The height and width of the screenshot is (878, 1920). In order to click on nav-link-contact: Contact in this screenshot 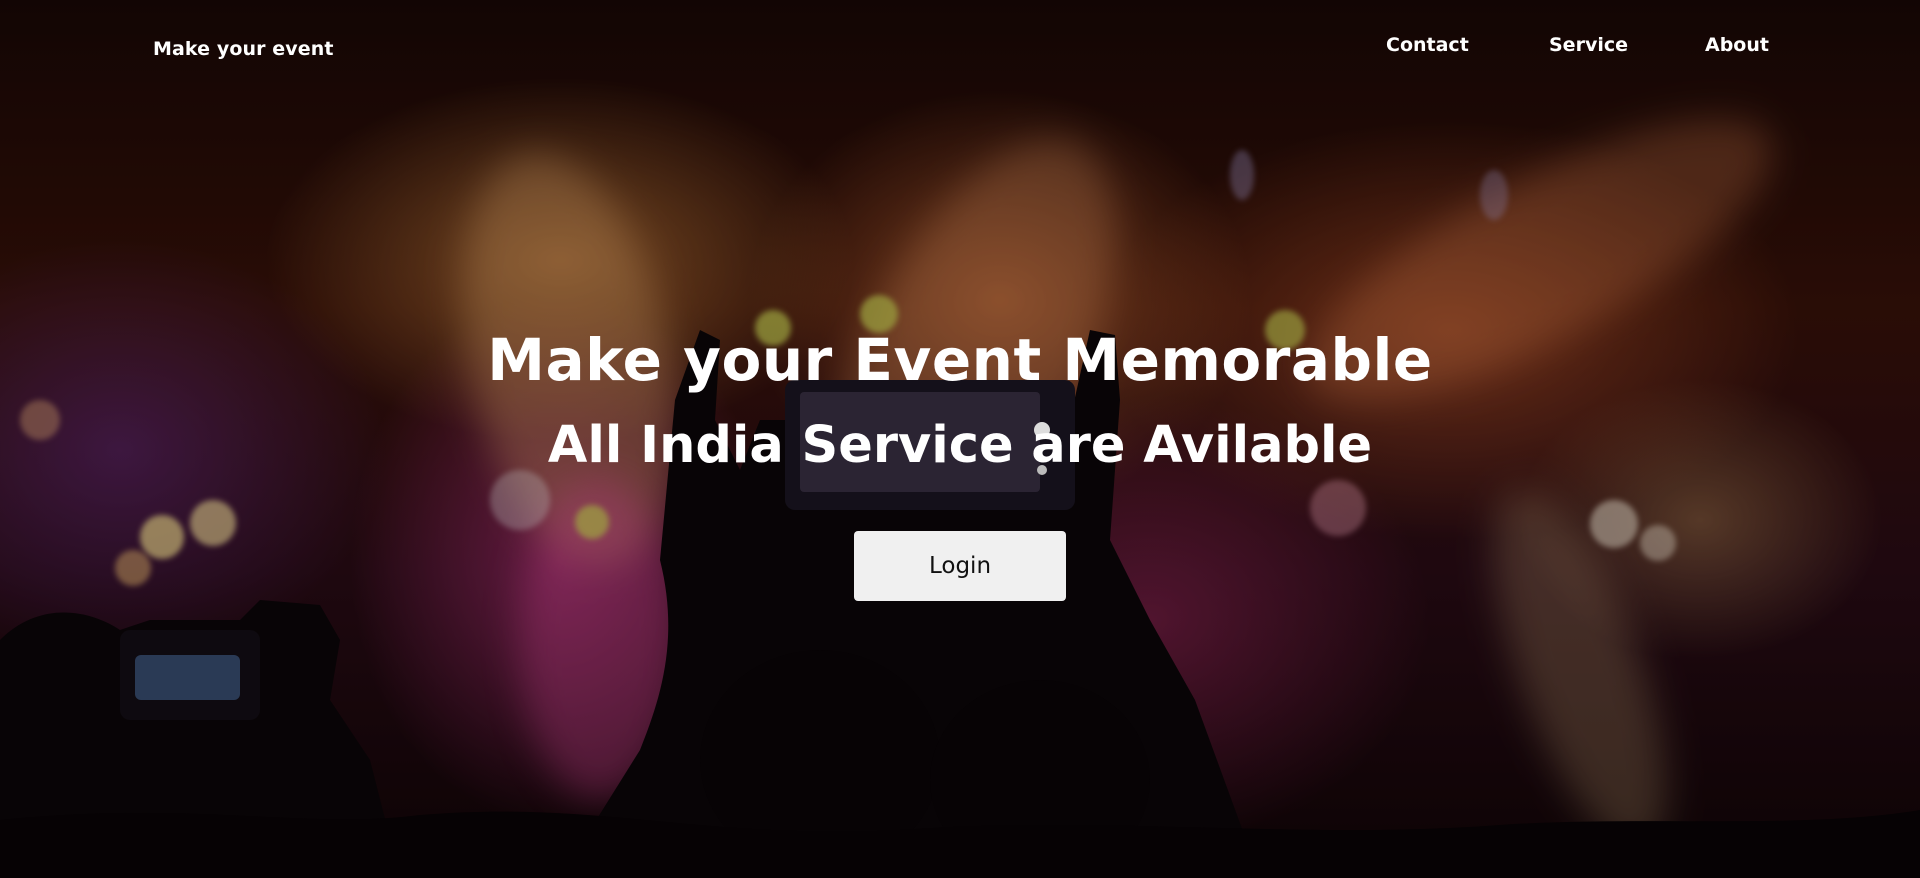, I will do `click(1427, 45)`.